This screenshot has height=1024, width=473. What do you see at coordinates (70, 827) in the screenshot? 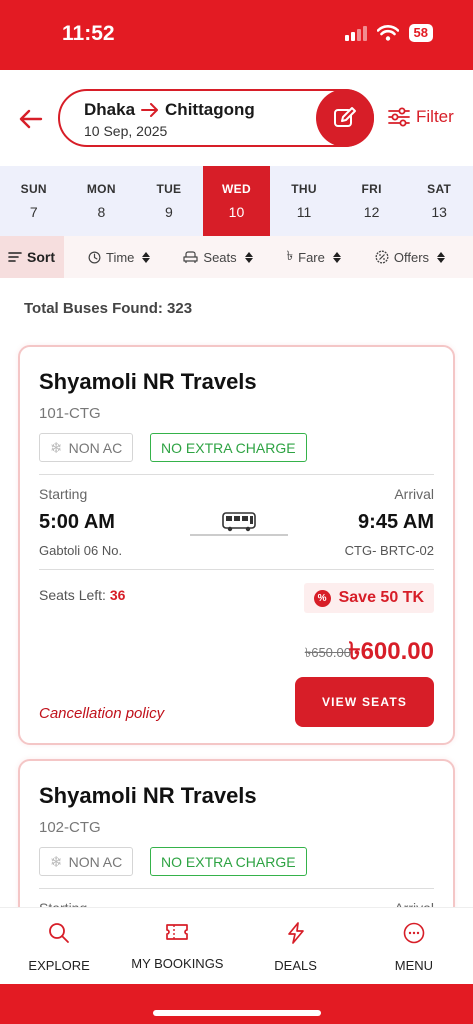
I see `bus-code: 102-CTG` at bounding box center [70, 827].